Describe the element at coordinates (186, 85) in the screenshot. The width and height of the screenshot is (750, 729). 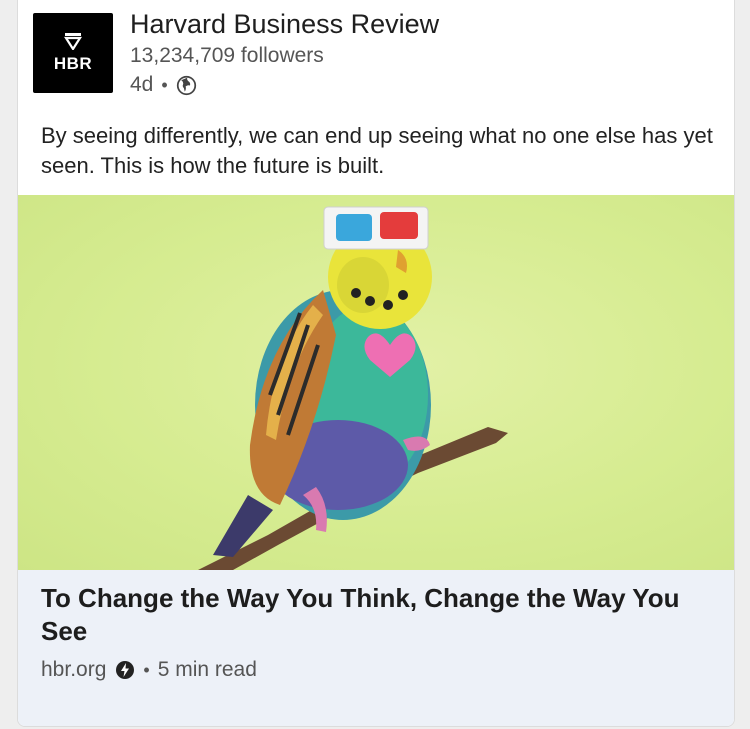
I see `globe-icon` at that location.